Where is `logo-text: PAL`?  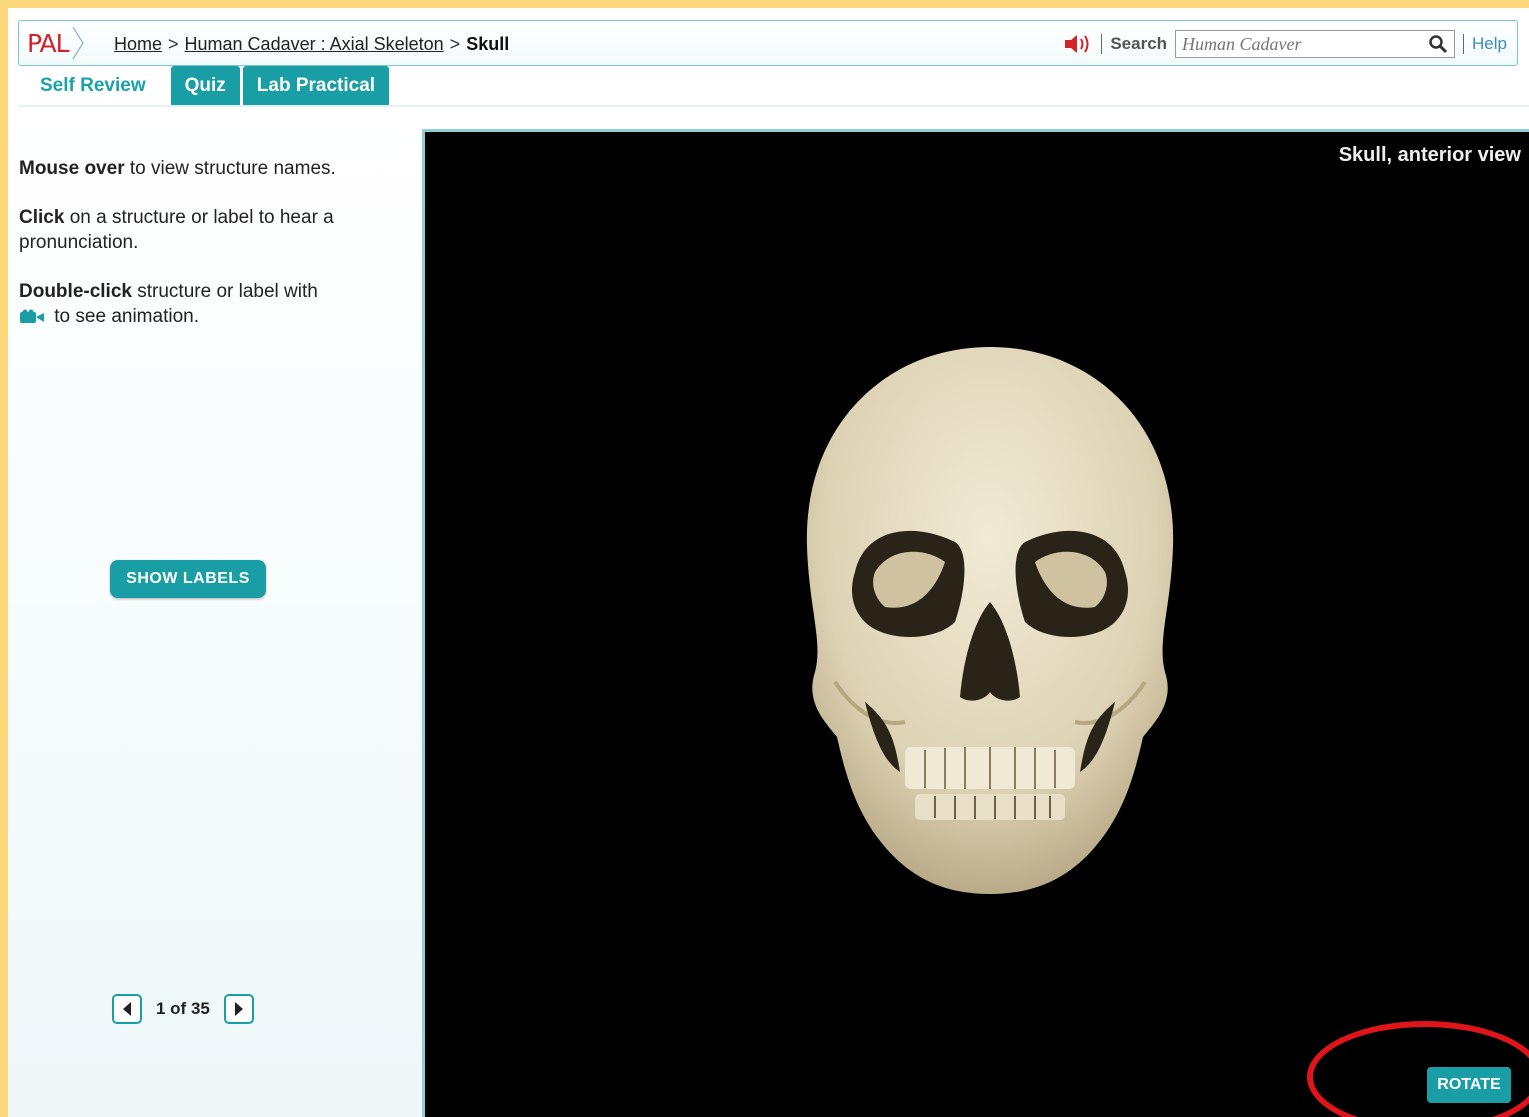 logo-text: PAL is located at coordinates (48, 43).